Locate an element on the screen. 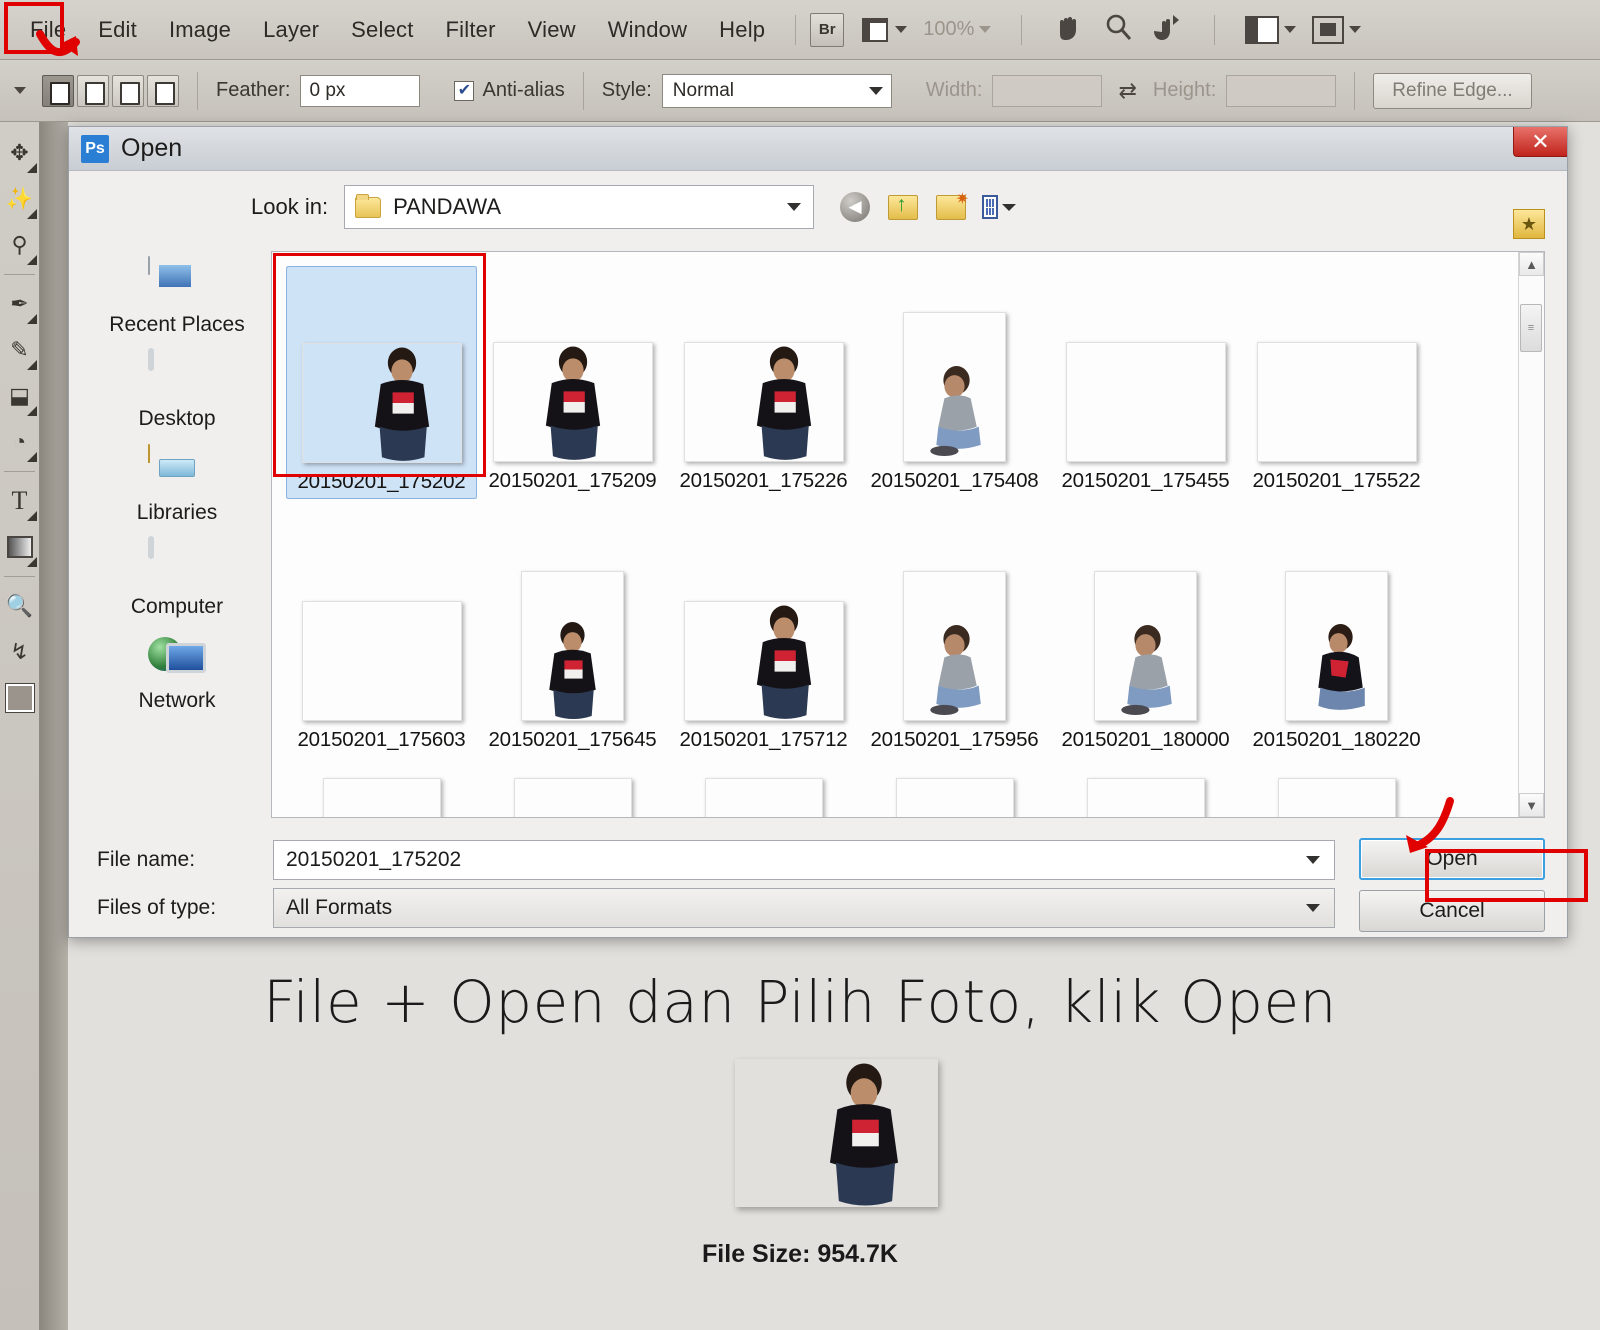 The width and height of the screenshot is (1600, 1330). arrange-documents-icon is located at coordinates (1271, 29).